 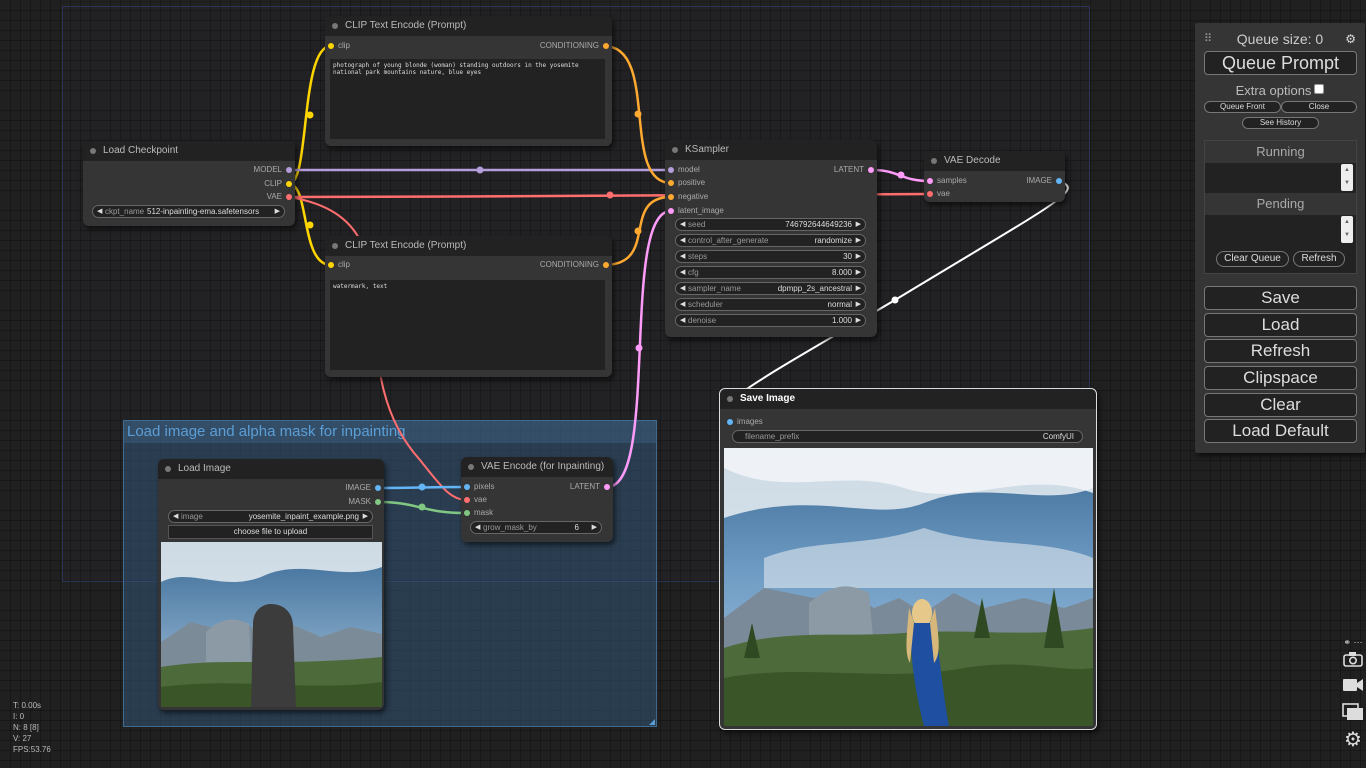 I want to click on clip-output: CLIP, so click(x=278, y=184).